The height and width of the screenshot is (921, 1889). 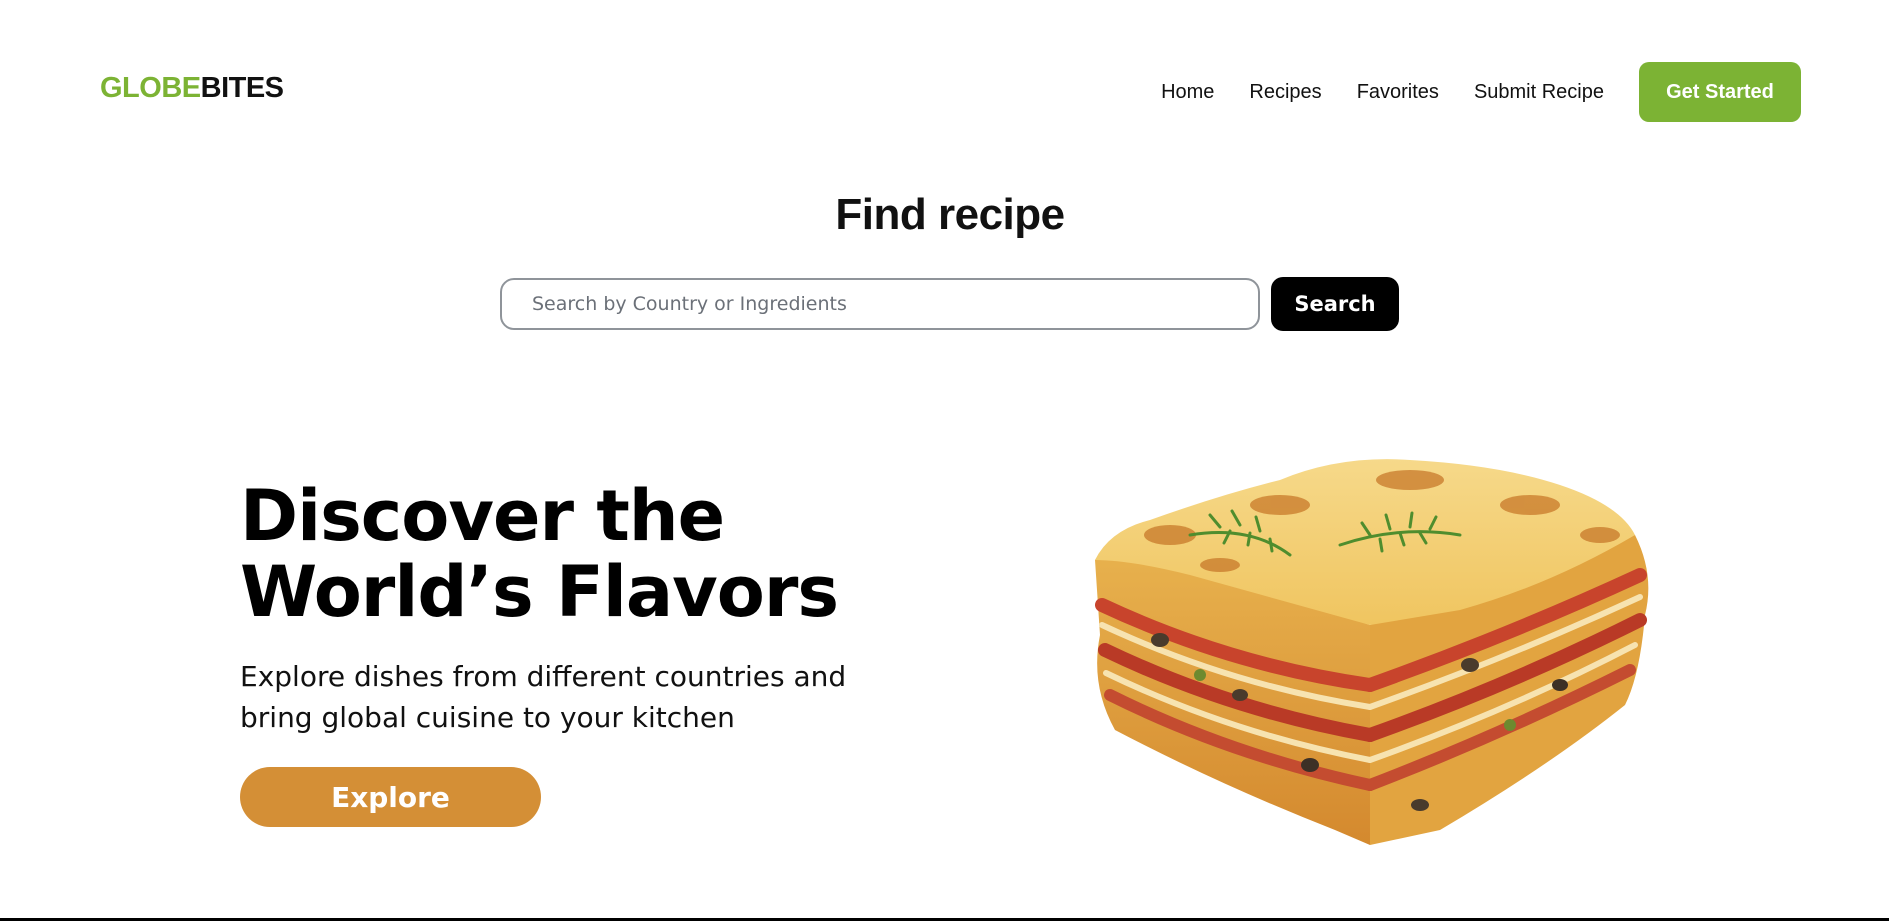 I want to click on search-bar: Search, so click(x=949, y=304).